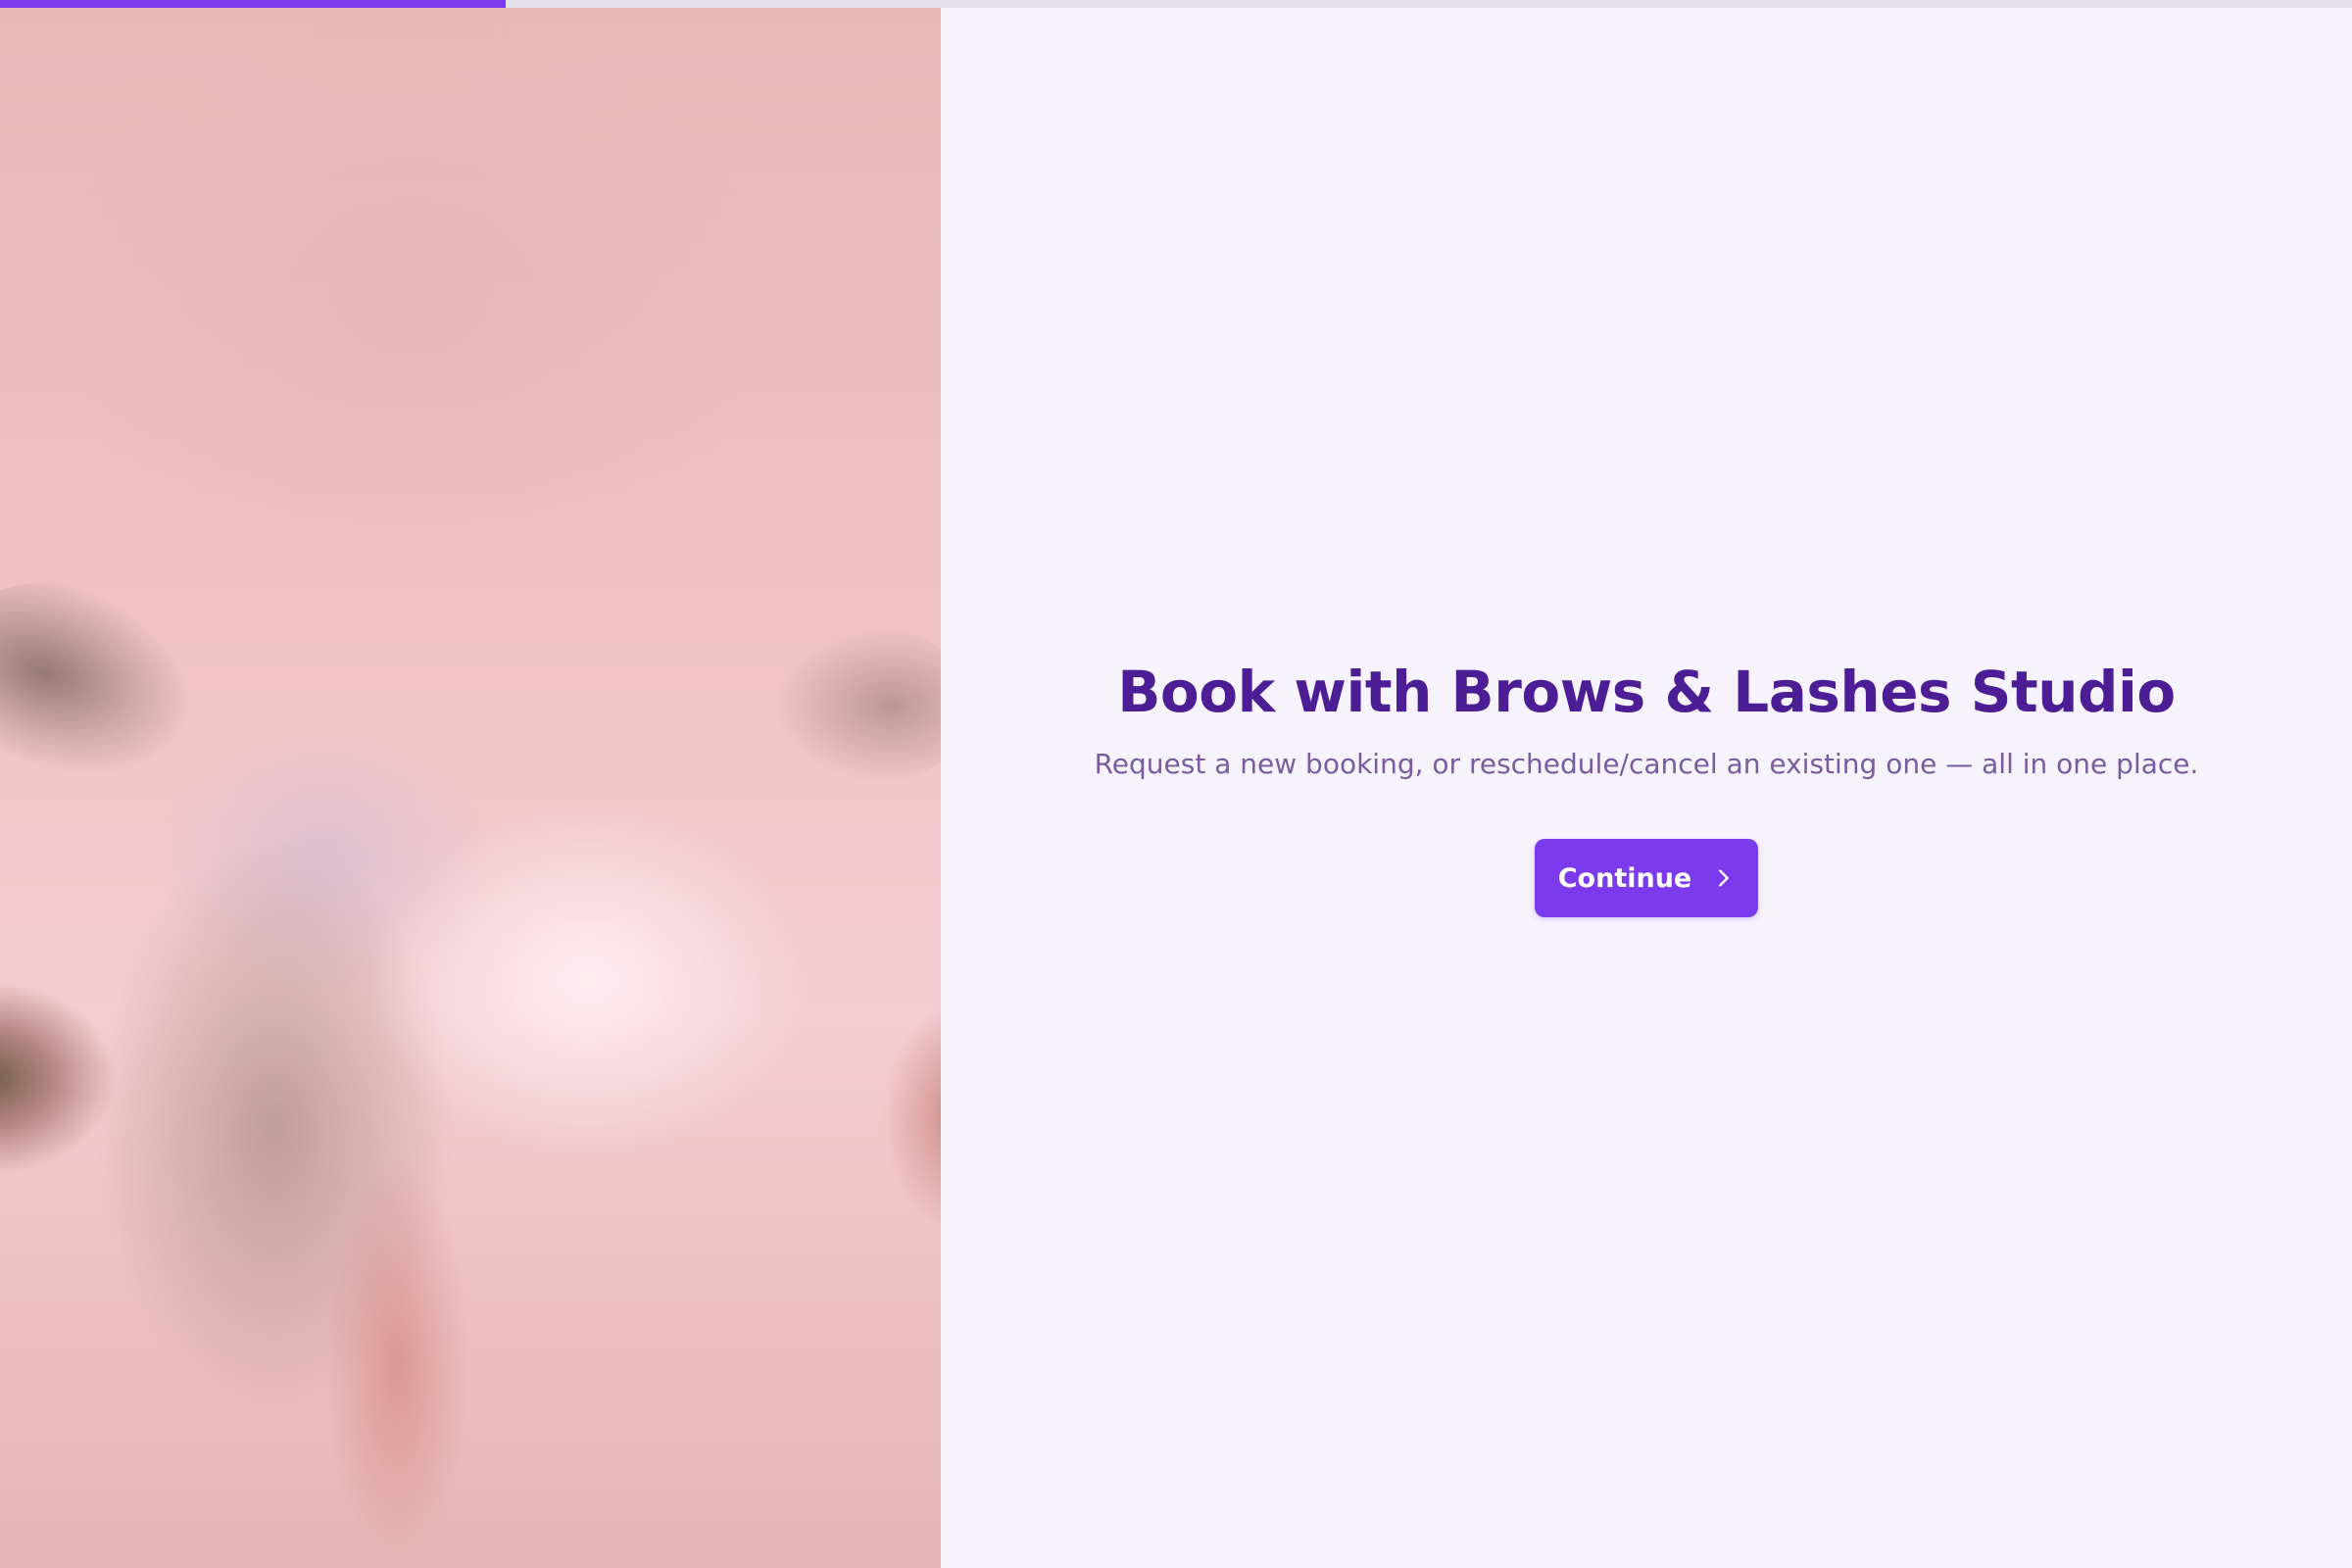 Image resolution: width=2352 pixels, height=1568 pixels. What do you see at coordinates (396, 1362) in the screenshot?
I see `hero-image-nose-shadow` at bounding box center [396, 1362].